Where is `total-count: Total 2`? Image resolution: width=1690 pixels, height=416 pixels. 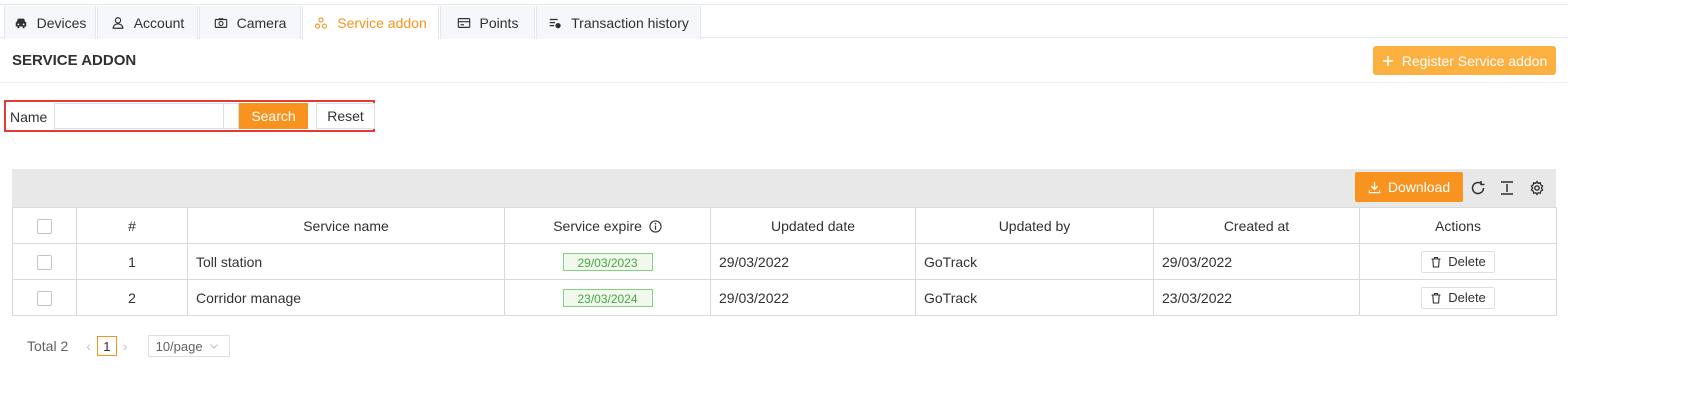 total-count: Total 2 is located at coordinates (48, 346).